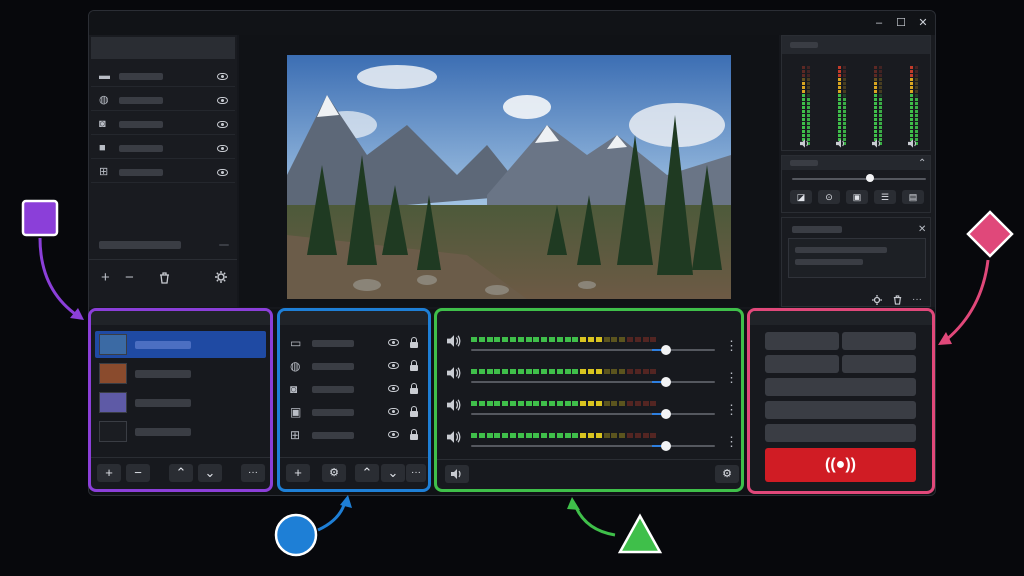 The image size is (1024, 576). Describe the element at coordinates (967, 300) in the screenshot. I see `diamond-arrow` at that location.